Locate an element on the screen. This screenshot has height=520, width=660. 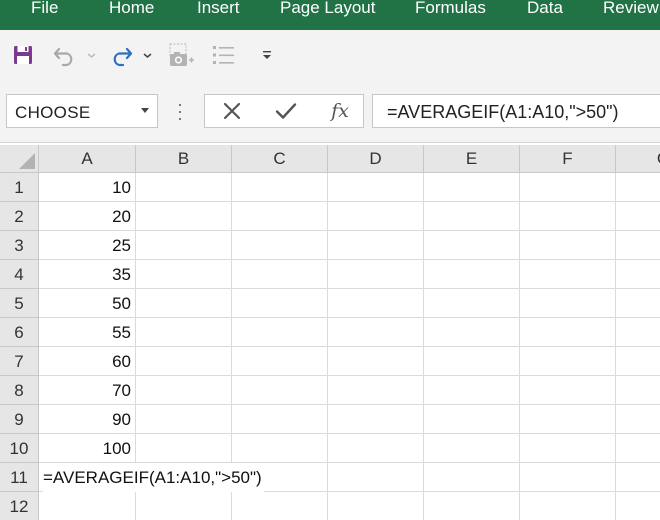
cell-e5 is located at coordinates (472, 303).